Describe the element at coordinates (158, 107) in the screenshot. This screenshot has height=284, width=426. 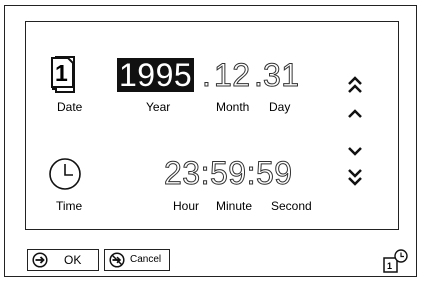
I see `year-label: Year` at that location.